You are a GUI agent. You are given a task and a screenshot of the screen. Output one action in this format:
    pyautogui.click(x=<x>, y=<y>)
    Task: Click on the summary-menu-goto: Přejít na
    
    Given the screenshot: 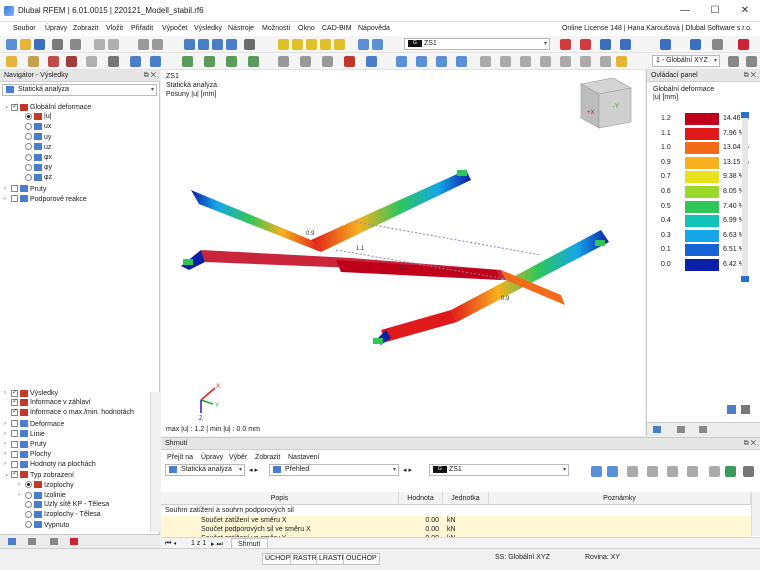 What is the action you would take?
    pyautogui.click(x=180, y=457)
    